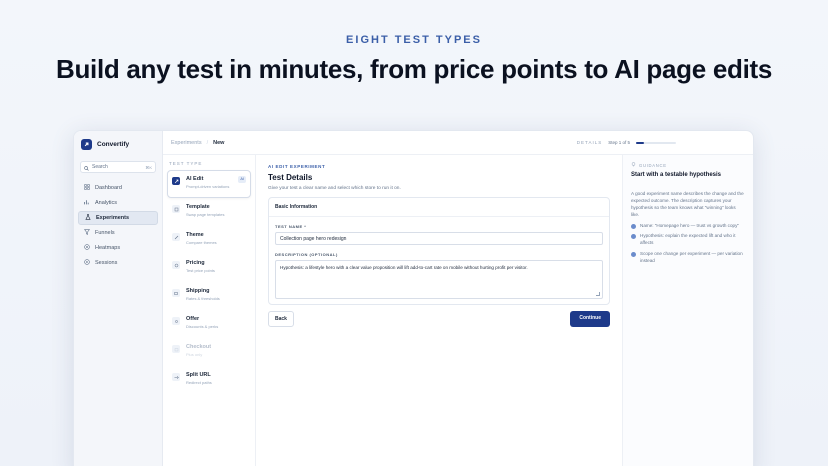 The width and height of the screenshot is (828, 466). What do you see at coordinates (219, 142) in the screenshot?
I see `breadcrumb-current: New` at bounding box center [219, 142].